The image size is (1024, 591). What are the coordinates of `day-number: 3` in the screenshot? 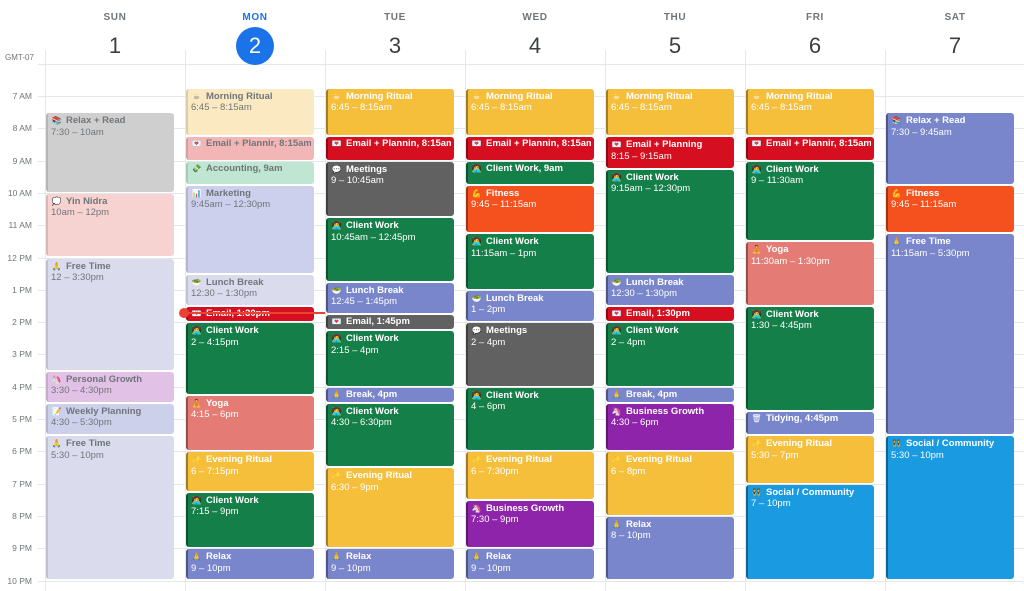 It's located at (395, 46).